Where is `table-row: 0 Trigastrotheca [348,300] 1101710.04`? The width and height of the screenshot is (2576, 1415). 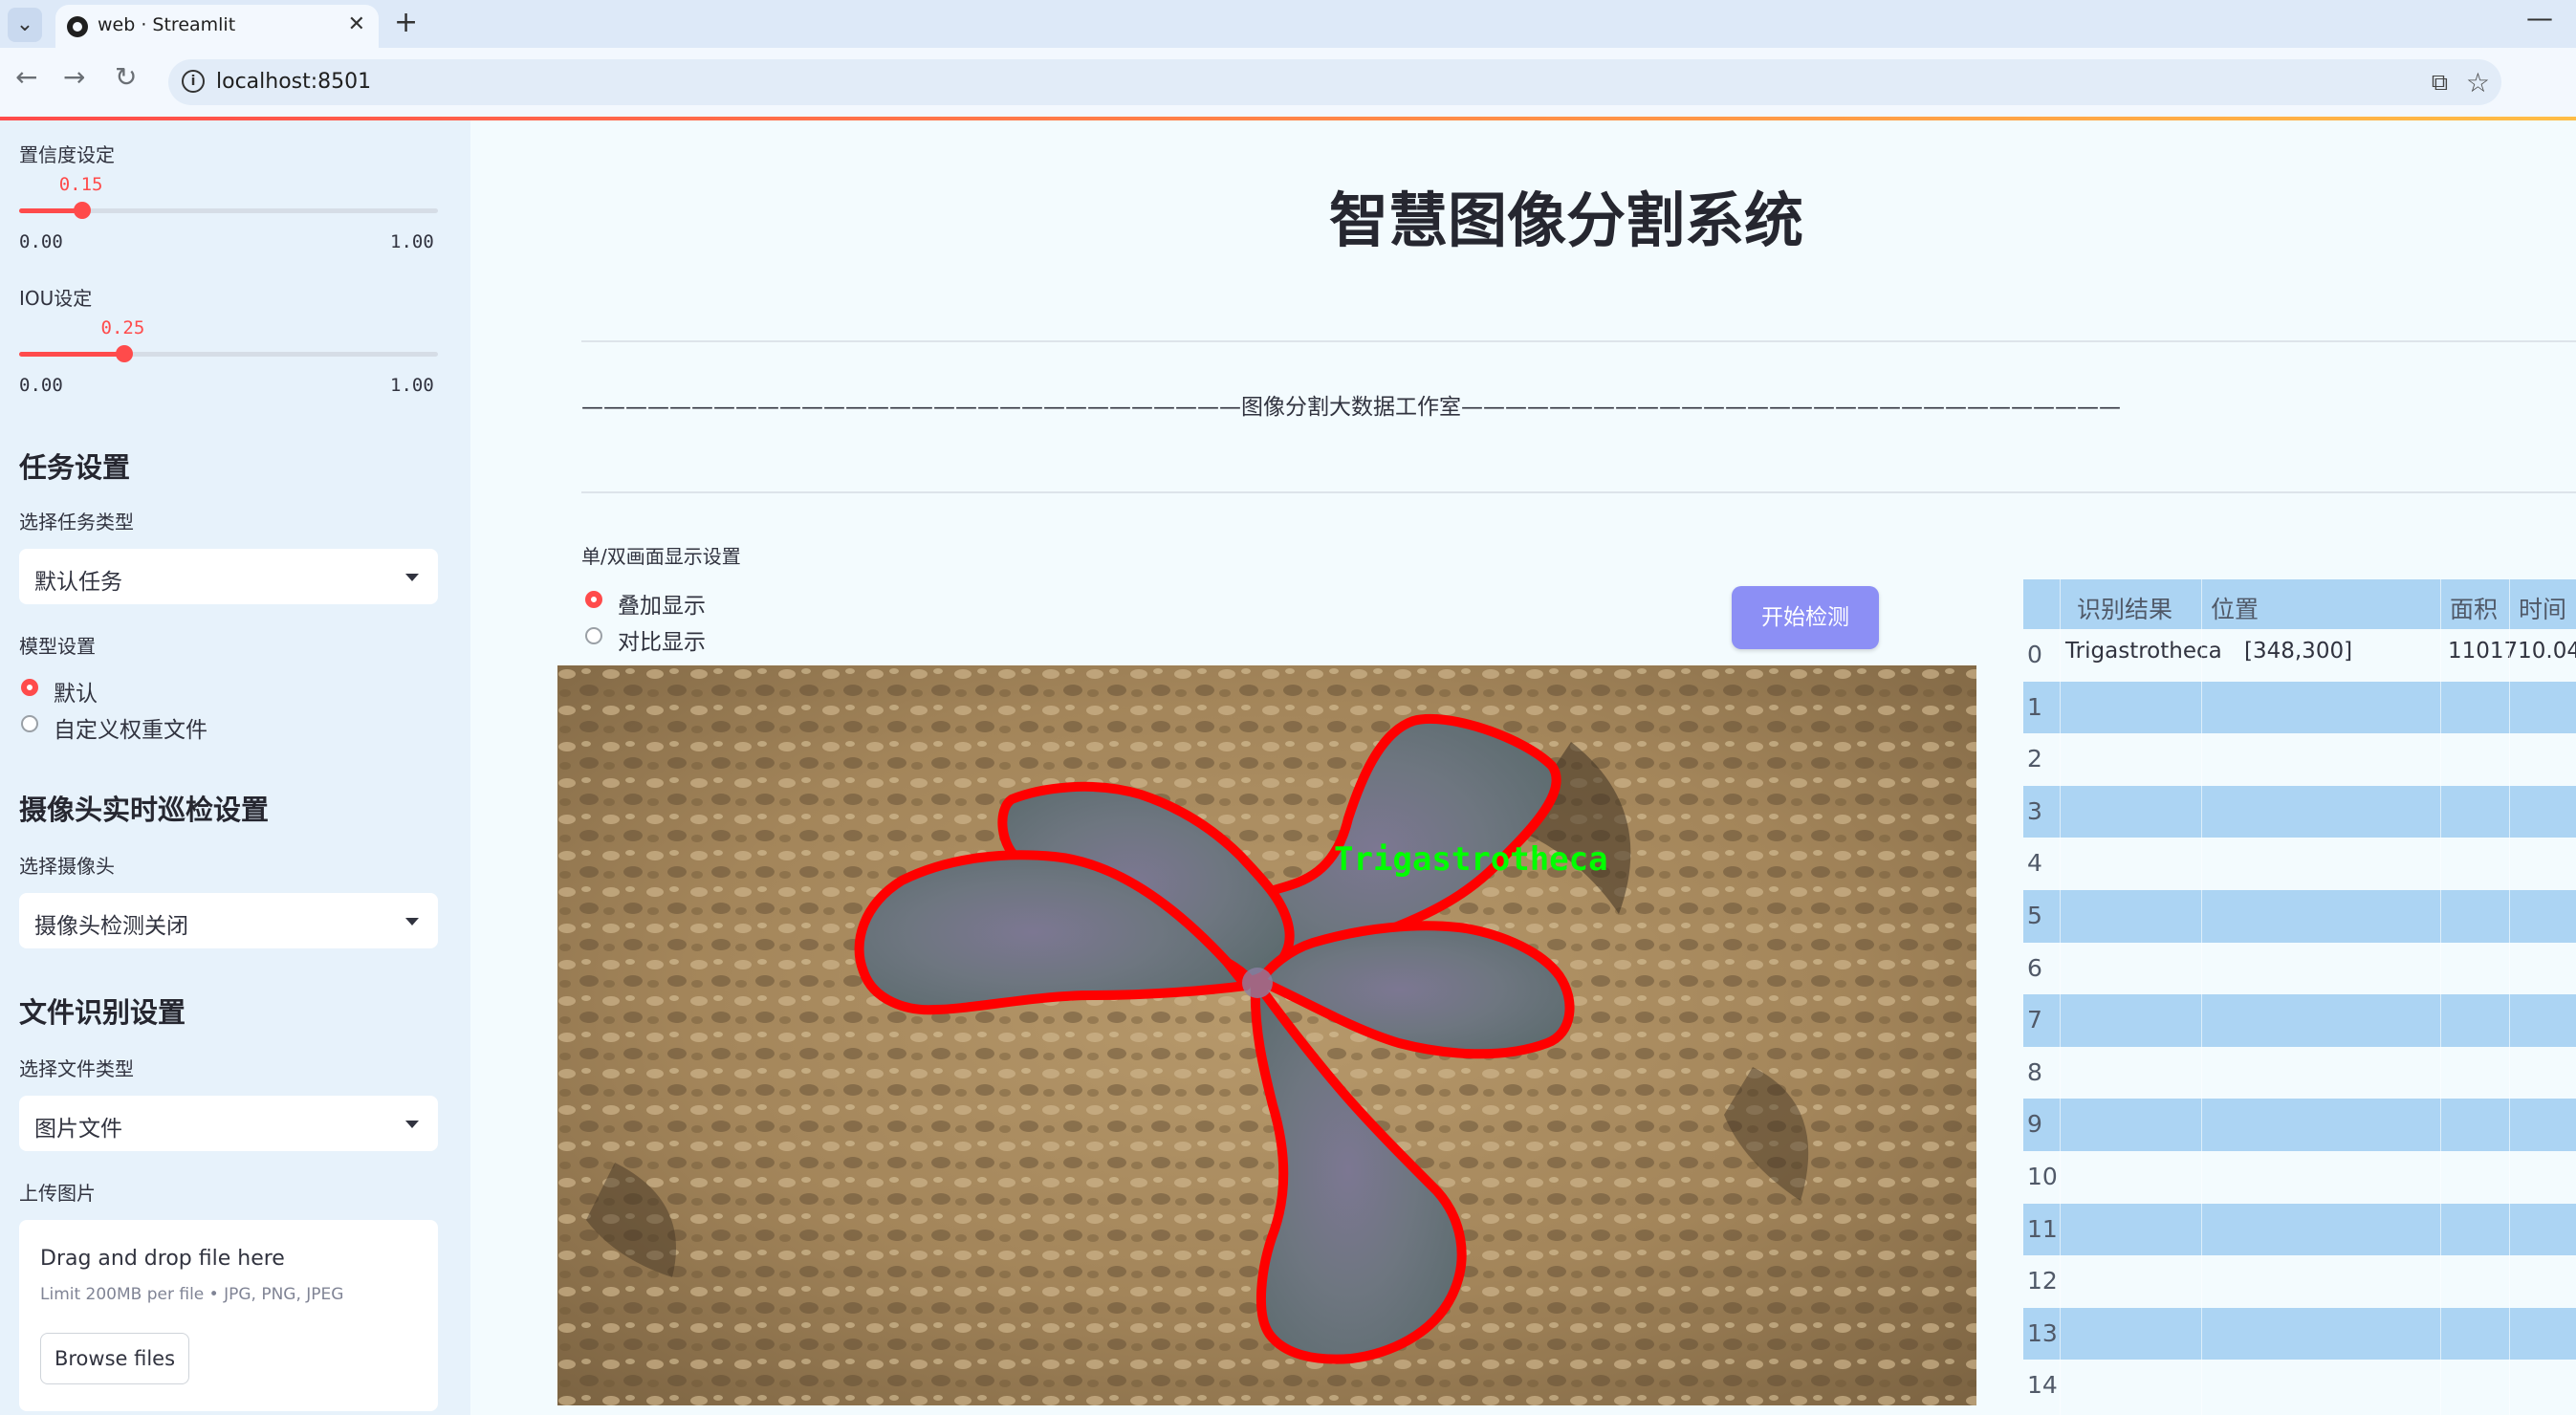 table-row: 0 Trigastrotheca [348,300] 1101710.04 is located at coordinates (2299, 655).